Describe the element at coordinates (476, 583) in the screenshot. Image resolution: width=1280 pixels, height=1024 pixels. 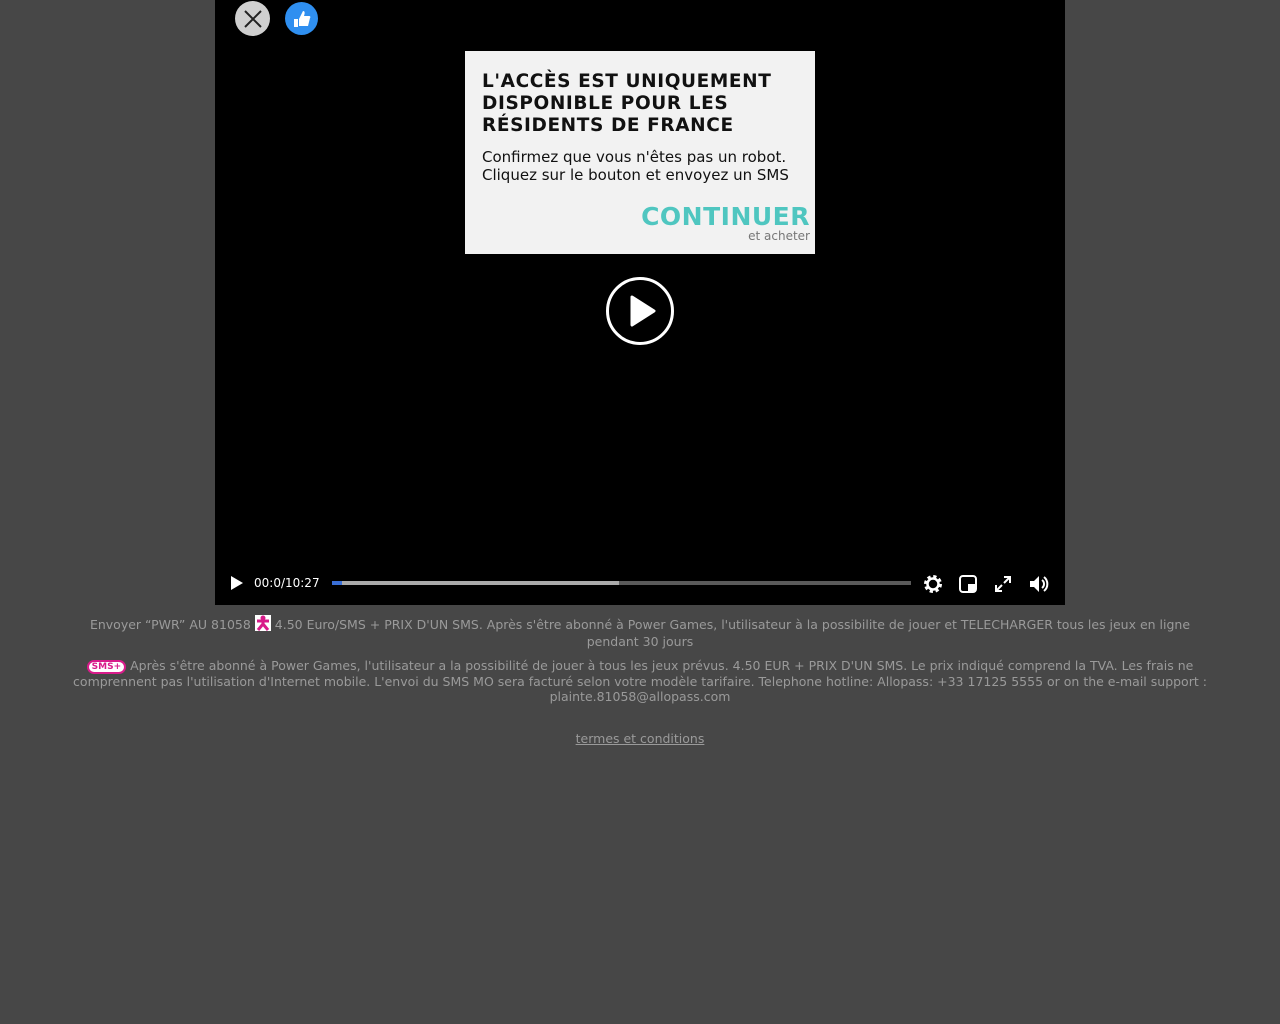
I see `buffered-bar` at that location.